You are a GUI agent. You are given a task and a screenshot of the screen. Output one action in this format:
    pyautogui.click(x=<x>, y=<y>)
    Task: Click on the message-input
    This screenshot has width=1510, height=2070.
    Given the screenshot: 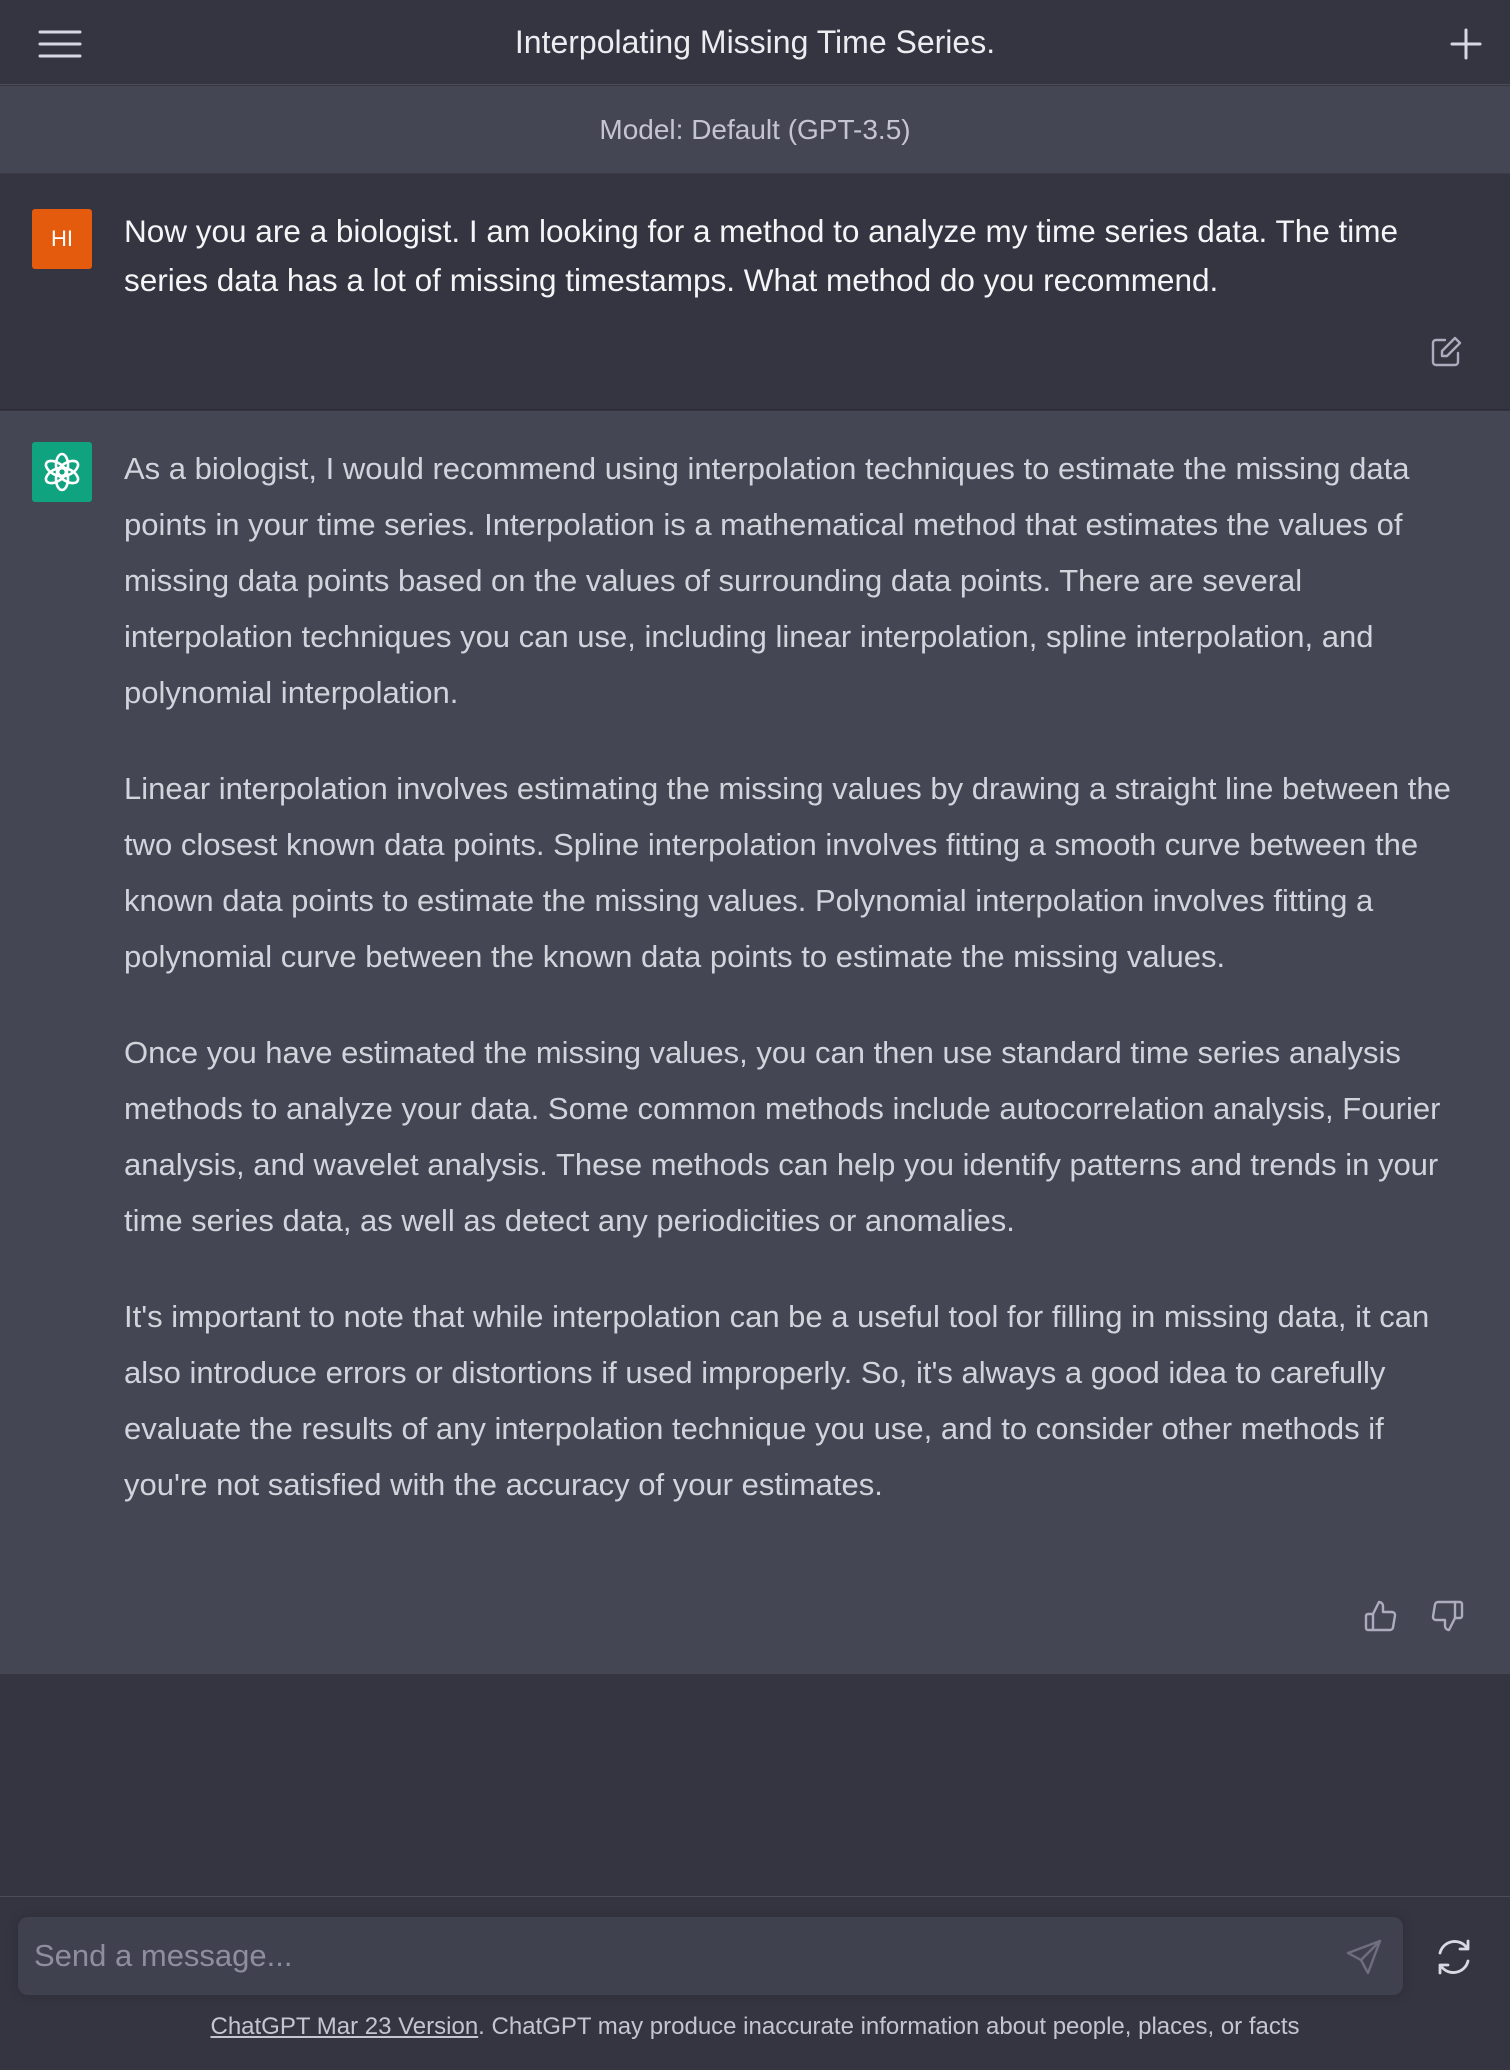 What is the action you would take?
    pyautogui.click(x=674, y=1956)
    